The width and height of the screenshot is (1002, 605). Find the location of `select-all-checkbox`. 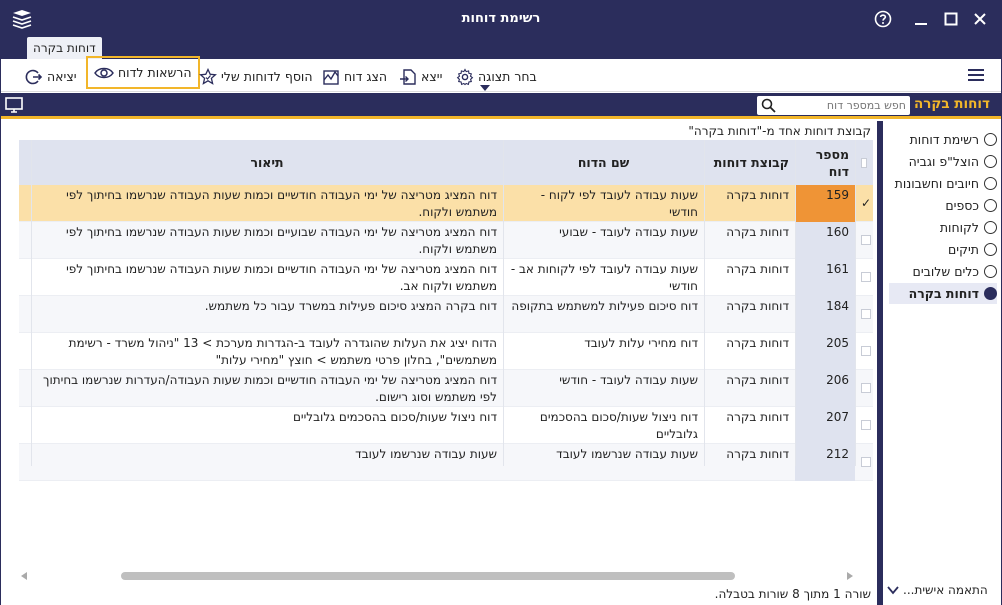

select-all-checkbox is located at coordinates (864, 162).